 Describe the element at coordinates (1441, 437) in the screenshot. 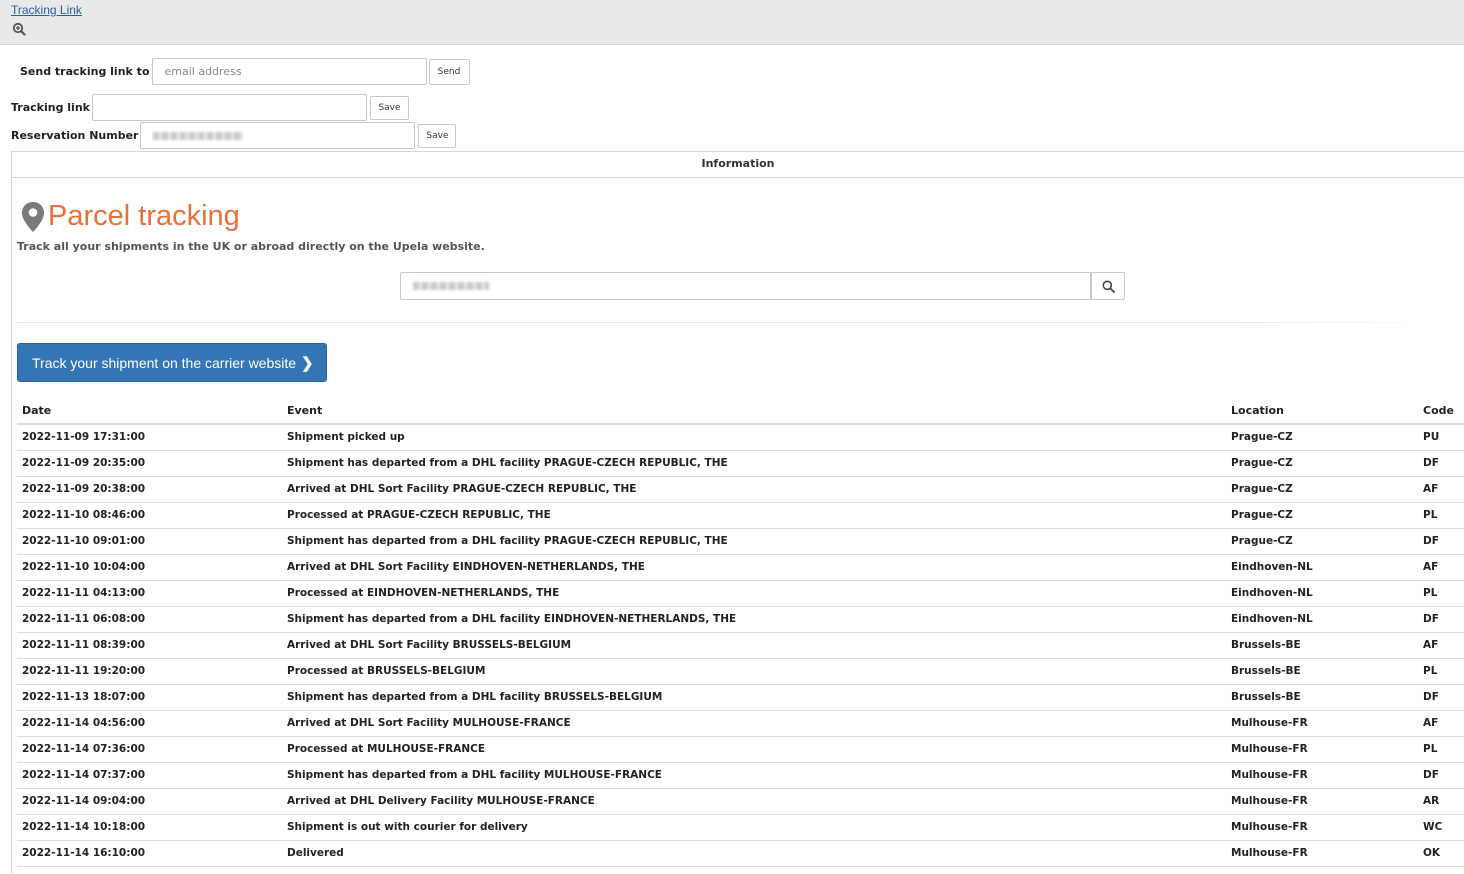

I see `event-code: PU` at that location.